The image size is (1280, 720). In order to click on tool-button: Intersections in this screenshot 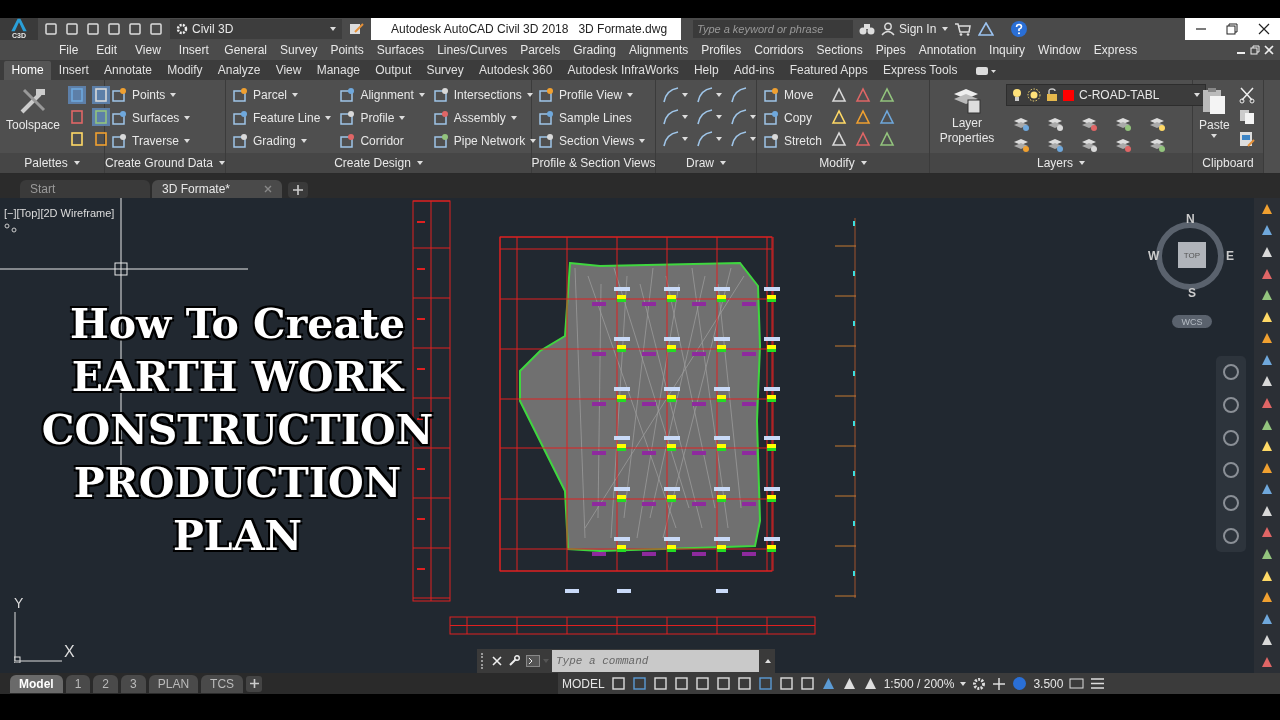, I will do `click(484, 95)`.